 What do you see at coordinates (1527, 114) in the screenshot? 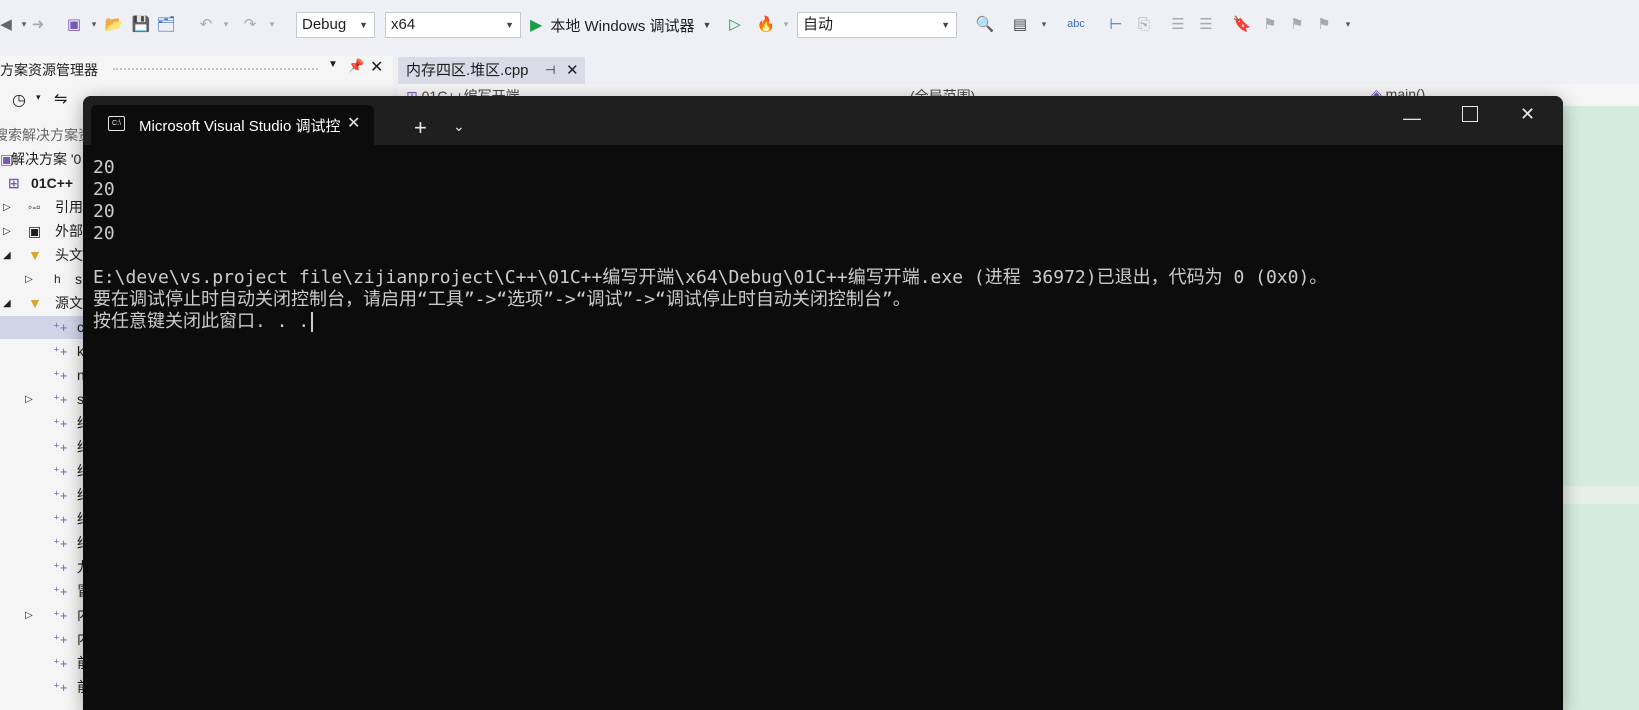
I see `close-window-button: ✕` at bounding box center [1527, 114].